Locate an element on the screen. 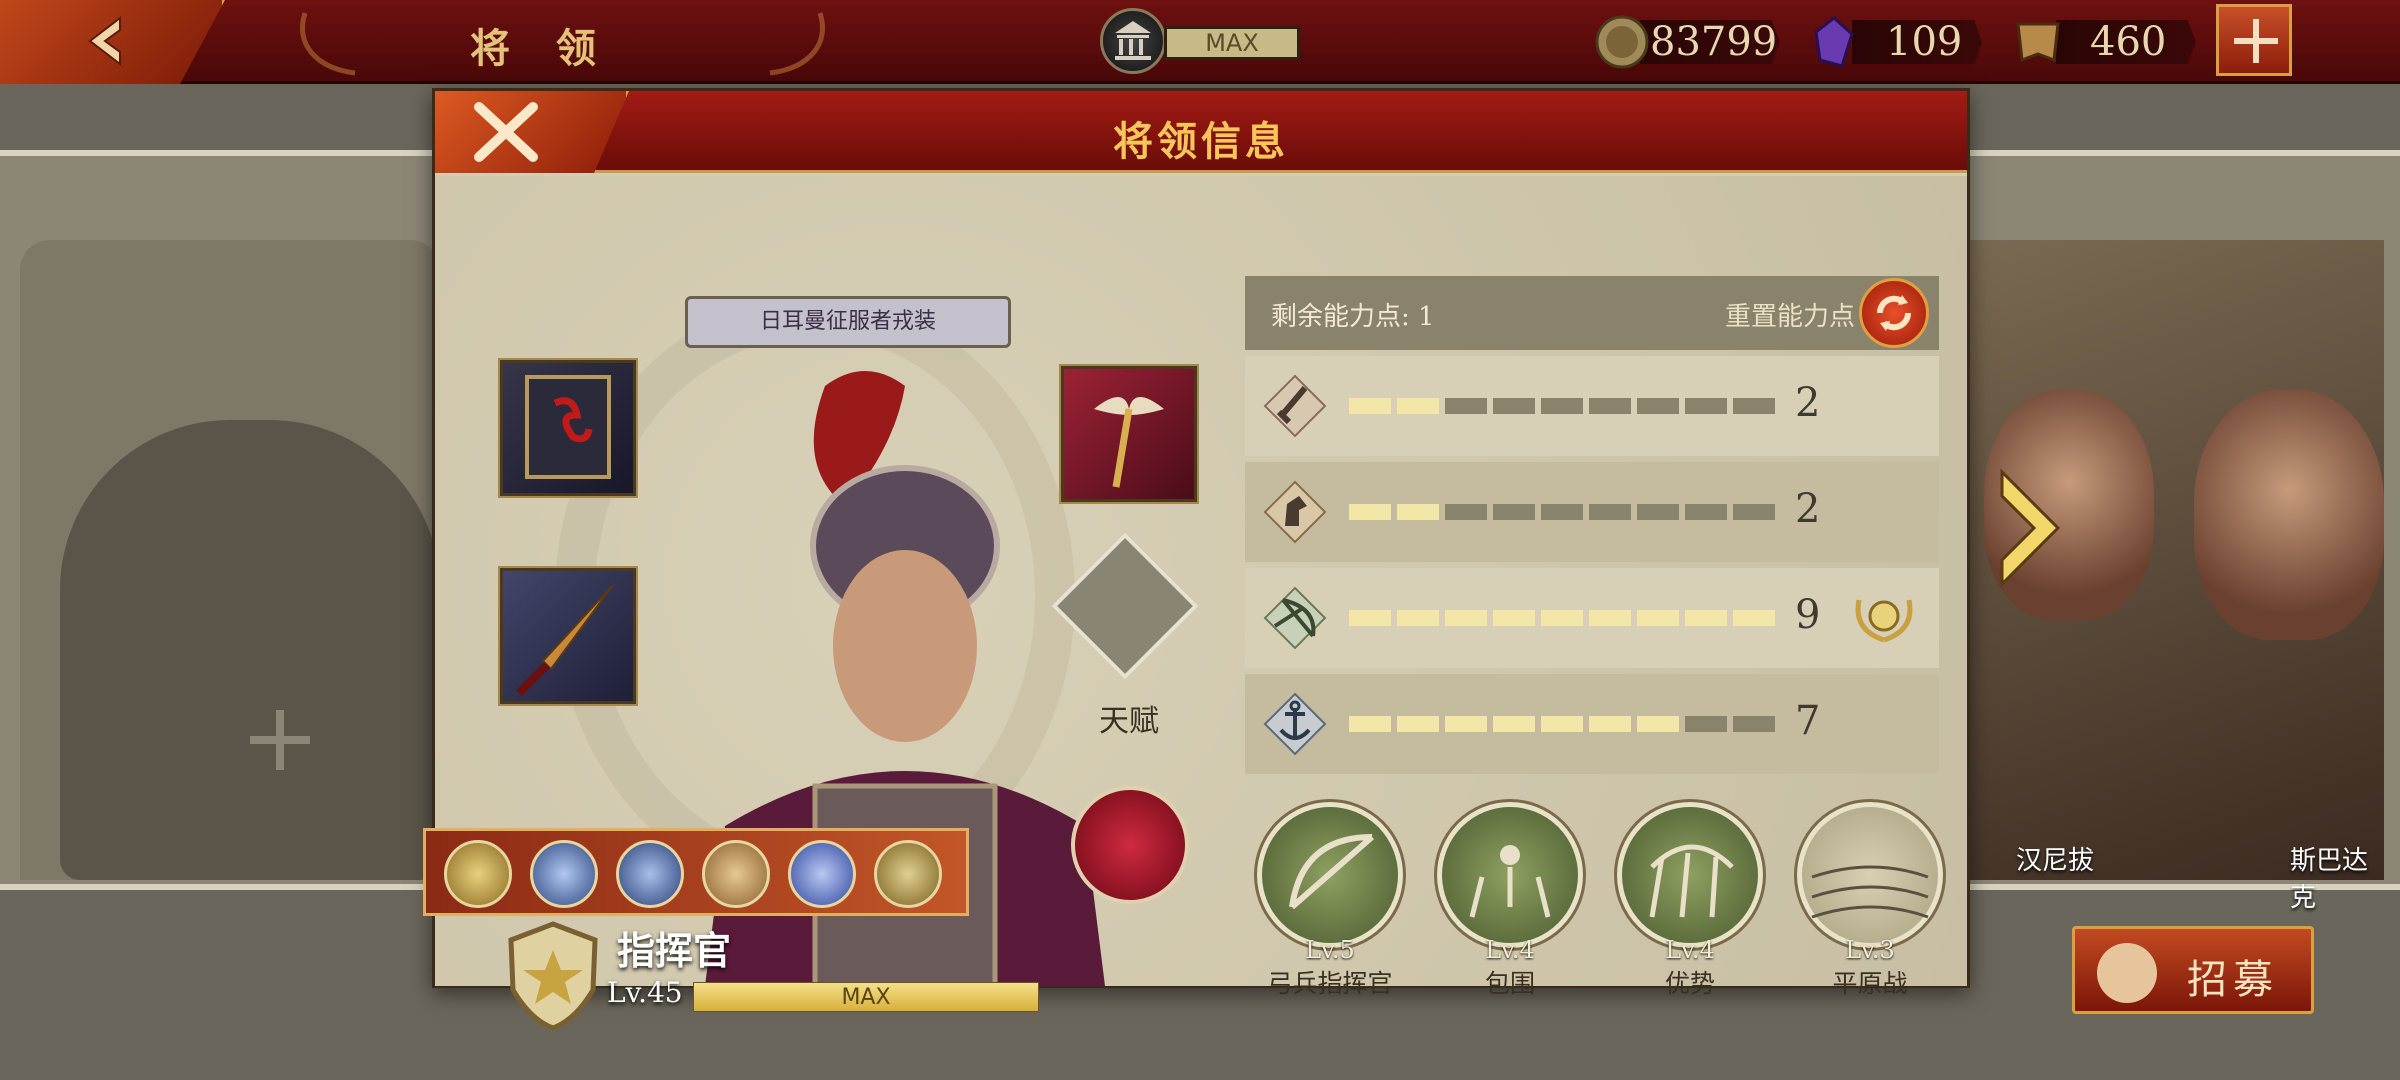 The image size is (2400, 1080). dialog-title: 将领信息 is located at coordinates (1201, 141).